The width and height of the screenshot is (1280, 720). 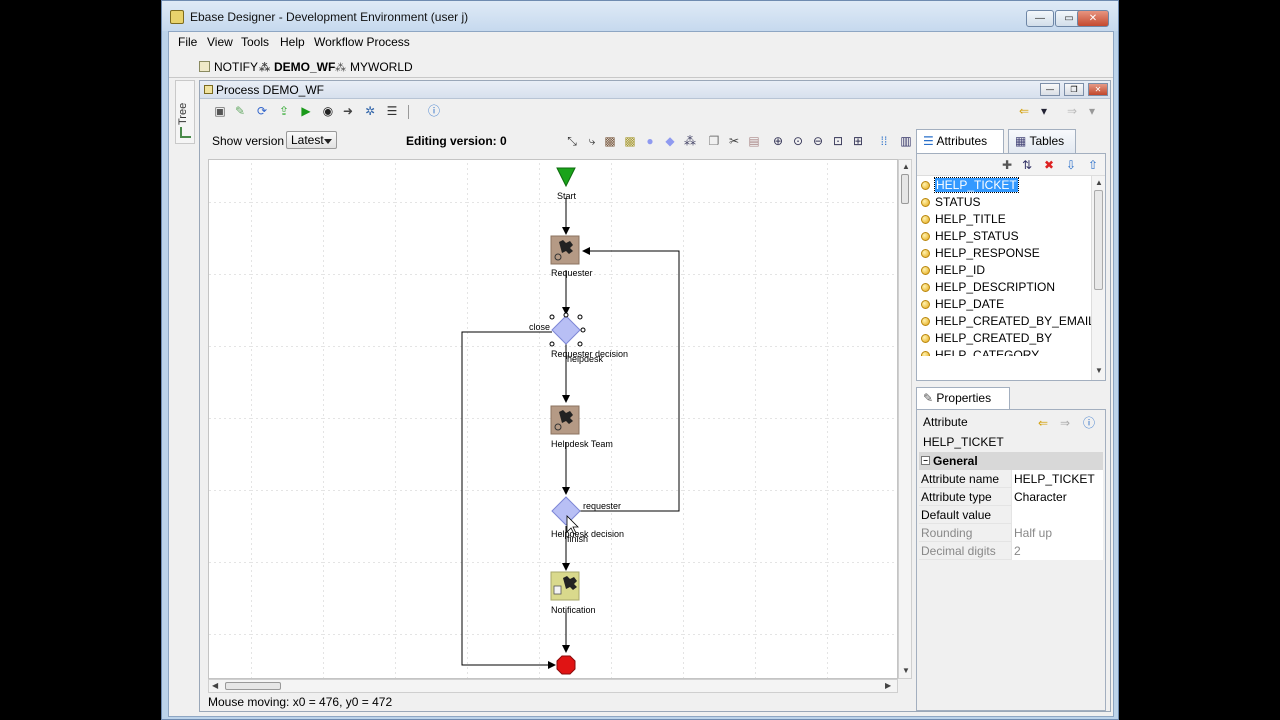 What do you see at coordinates (311, 140) in the screenshot?
I see `version-select: Latest` at bounding box center [311, 140].